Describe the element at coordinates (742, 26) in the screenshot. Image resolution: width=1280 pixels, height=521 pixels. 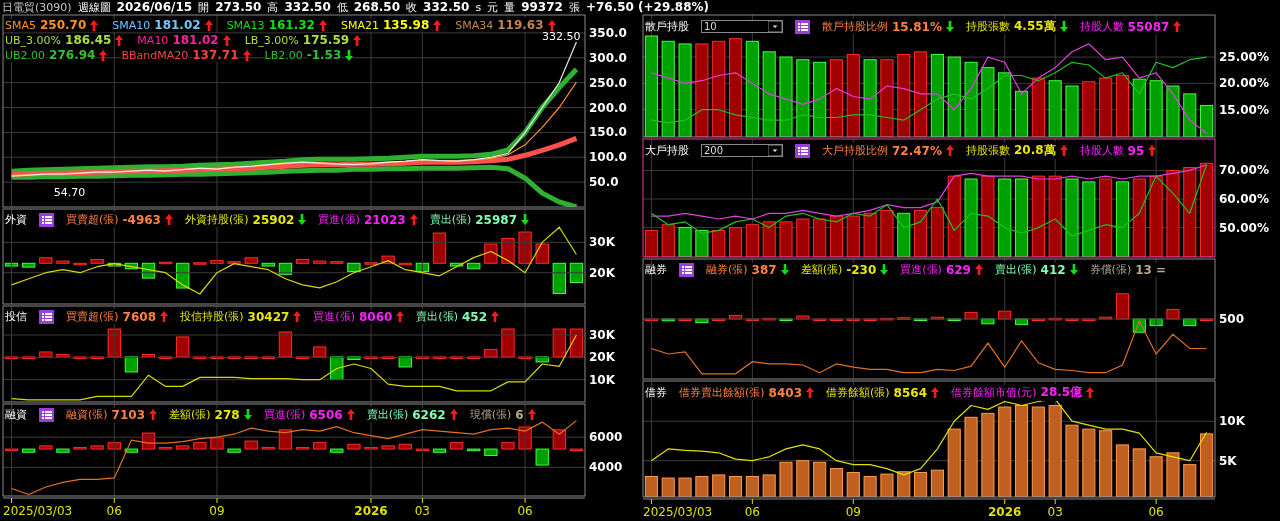
I see `dropdown: 10` at that location.